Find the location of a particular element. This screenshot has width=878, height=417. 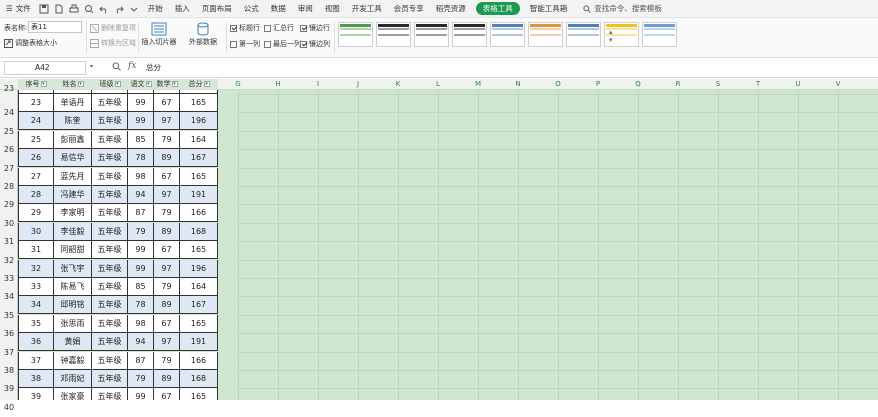

table-cell: 168 is located at coordinates (199, 379).